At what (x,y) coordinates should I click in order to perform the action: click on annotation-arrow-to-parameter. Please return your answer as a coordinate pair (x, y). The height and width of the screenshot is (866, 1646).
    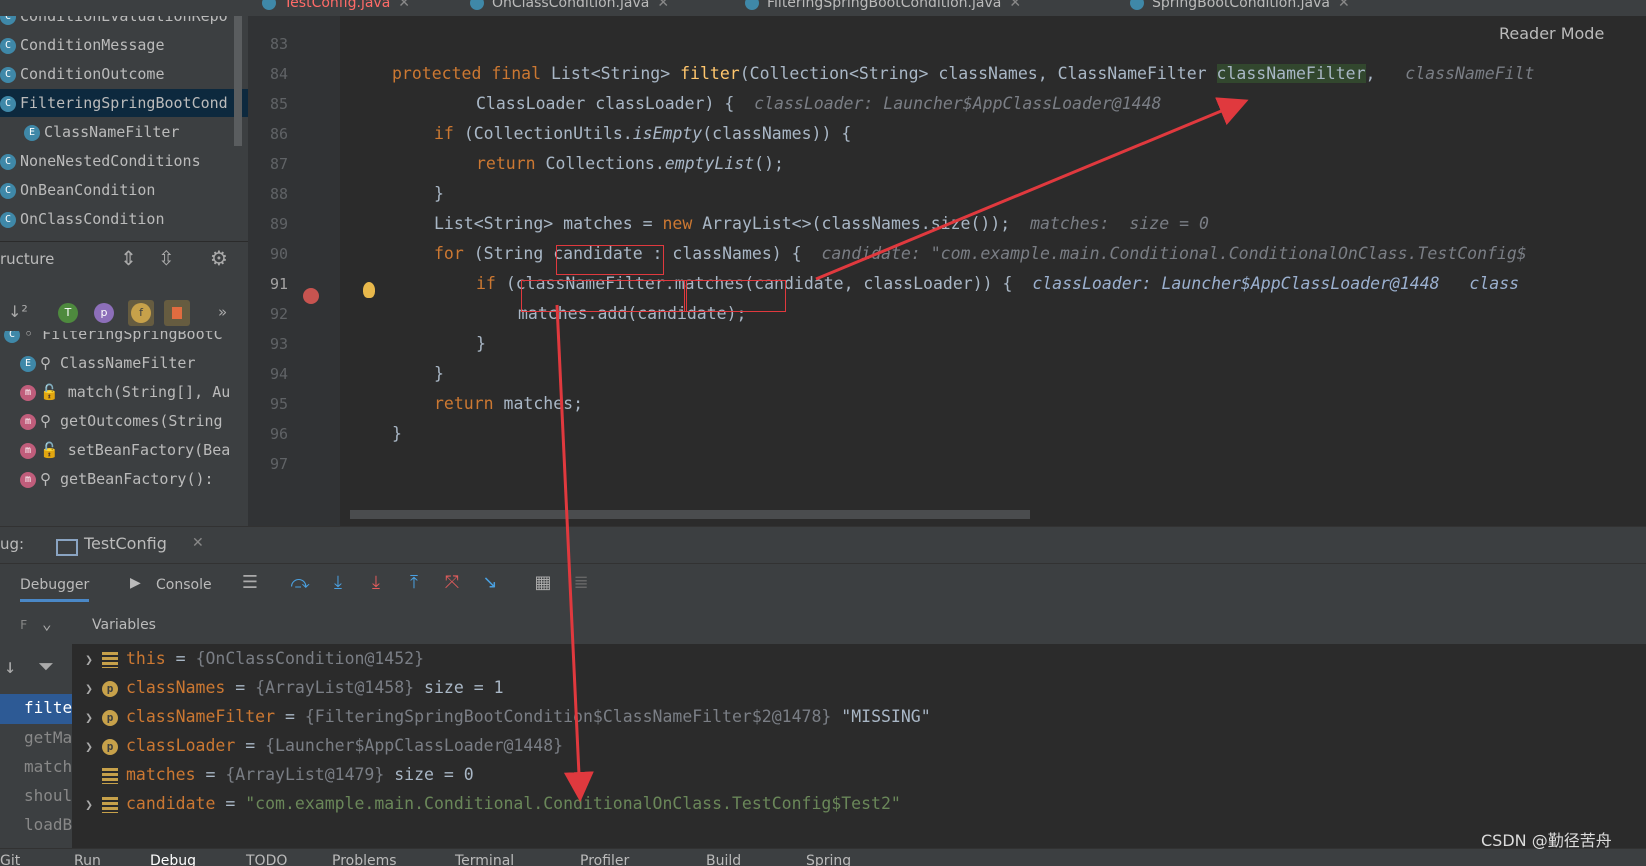
    Looking at the image, I should click on (1032, 189).